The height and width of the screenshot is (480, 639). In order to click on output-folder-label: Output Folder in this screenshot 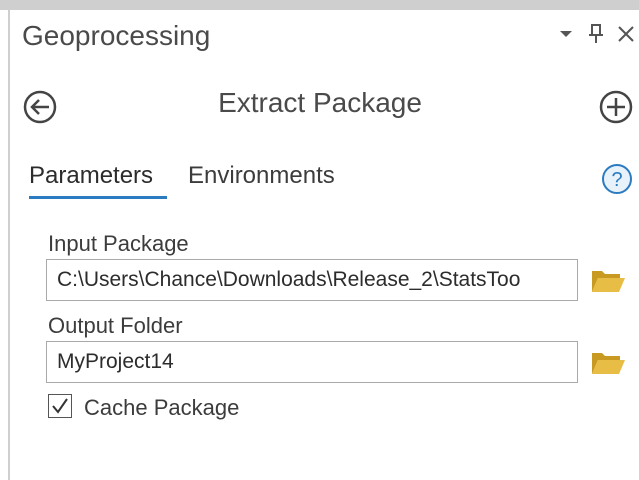, I will do `click(115, 325)`.